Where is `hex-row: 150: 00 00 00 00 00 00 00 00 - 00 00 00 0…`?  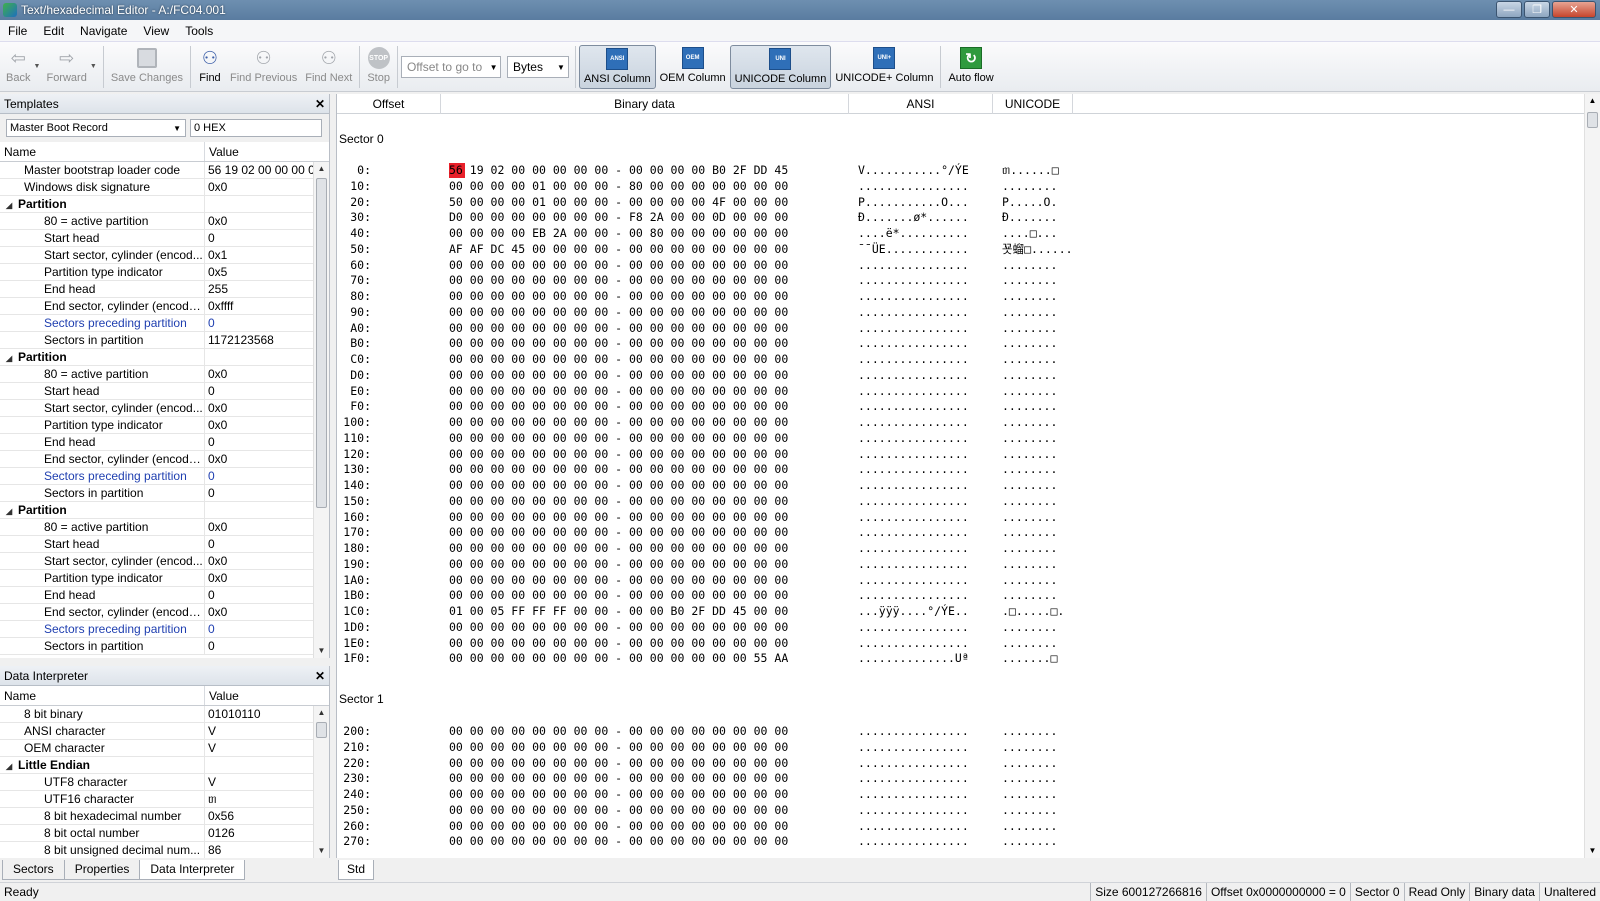 hex-row: 150: 00 00 00 00 00 00 00 00 - 00 00 00 0… is located at coordinates (957, 501).